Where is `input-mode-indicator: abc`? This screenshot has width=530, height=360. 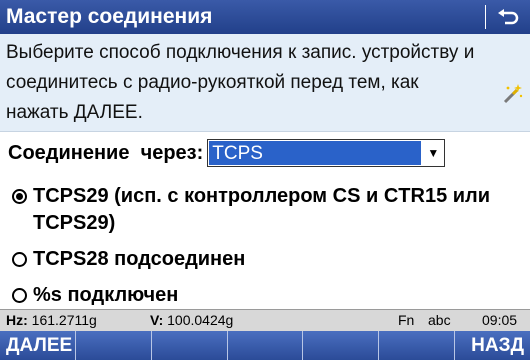 input-mode-indicator: abc is located at coordinates (439, 320).